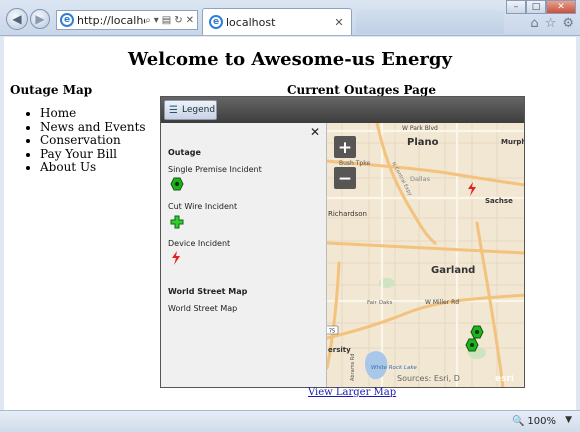  I want to click on zoom-in-button: +, so click(345, 147).